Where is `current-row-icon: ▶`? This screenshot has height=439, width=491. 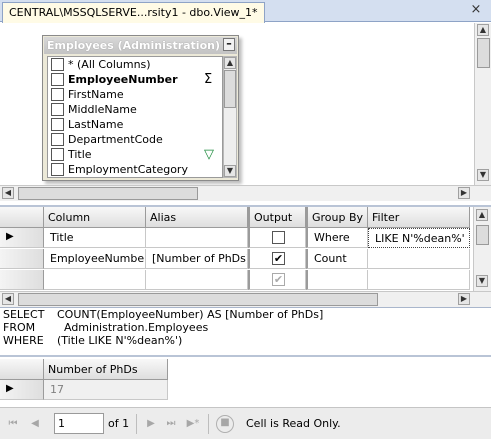 current-row-icon: ▶ is located at coordinates (10, 388).